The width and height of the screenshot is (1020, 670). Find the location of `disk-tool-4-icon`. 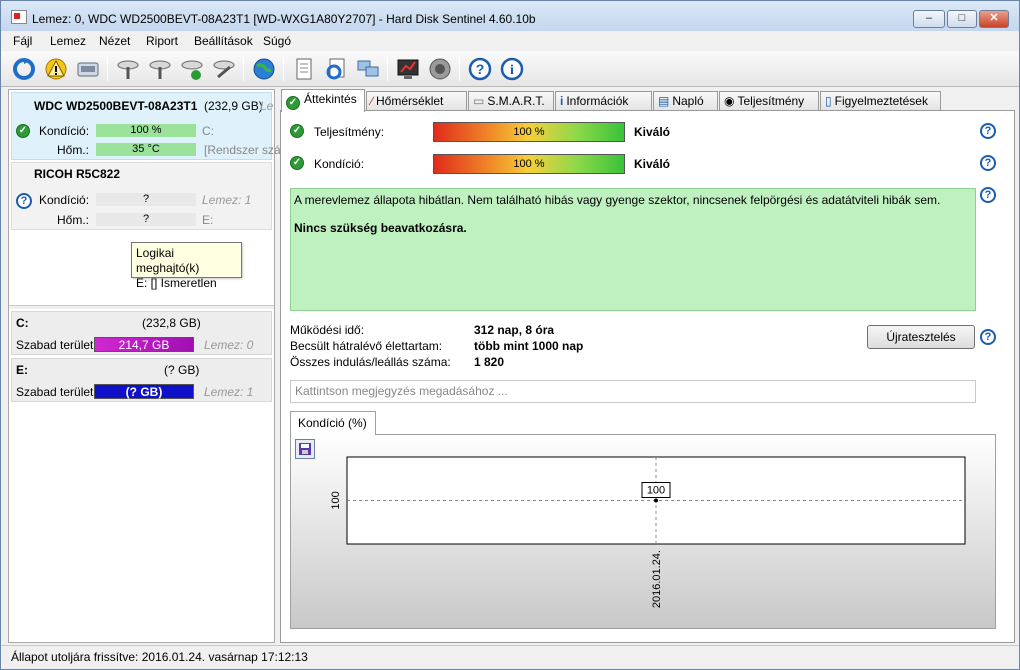

disk-tool-4-icon is located at coordinates (224, 69).